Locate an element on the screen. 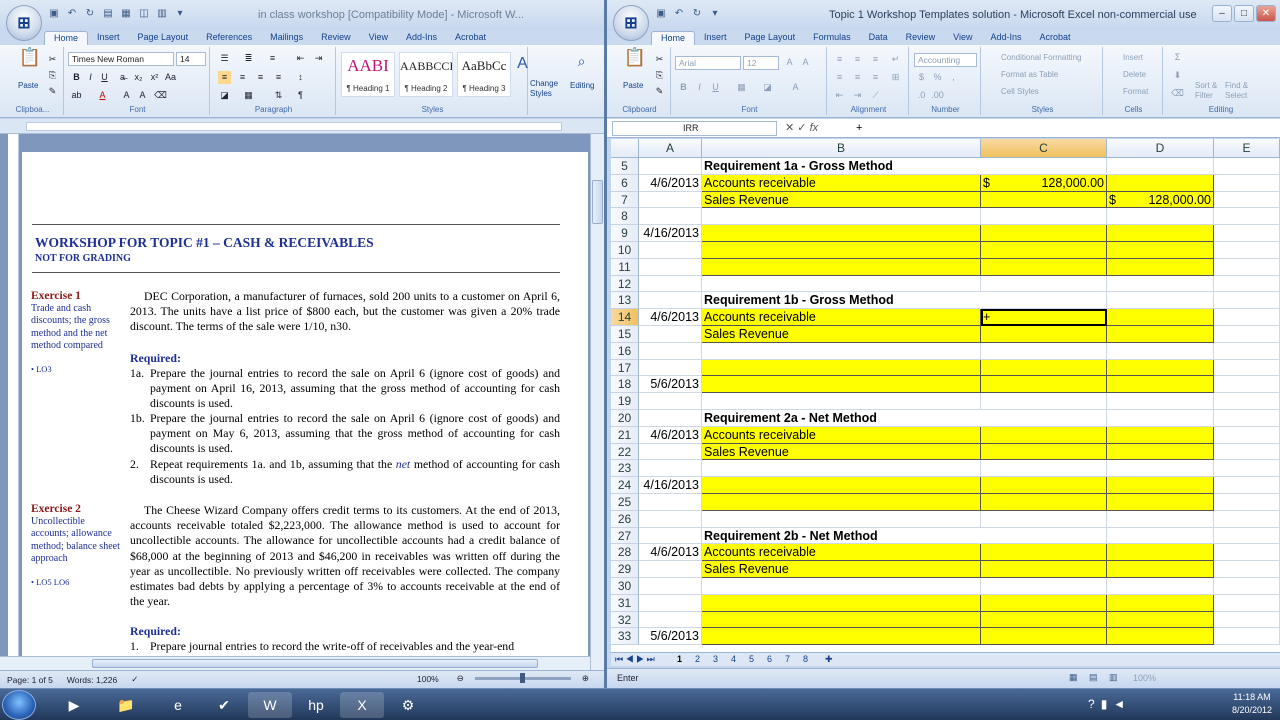 The image size is (1280, 720). network-icon: ▮ is located at coordinates (1107, 704).